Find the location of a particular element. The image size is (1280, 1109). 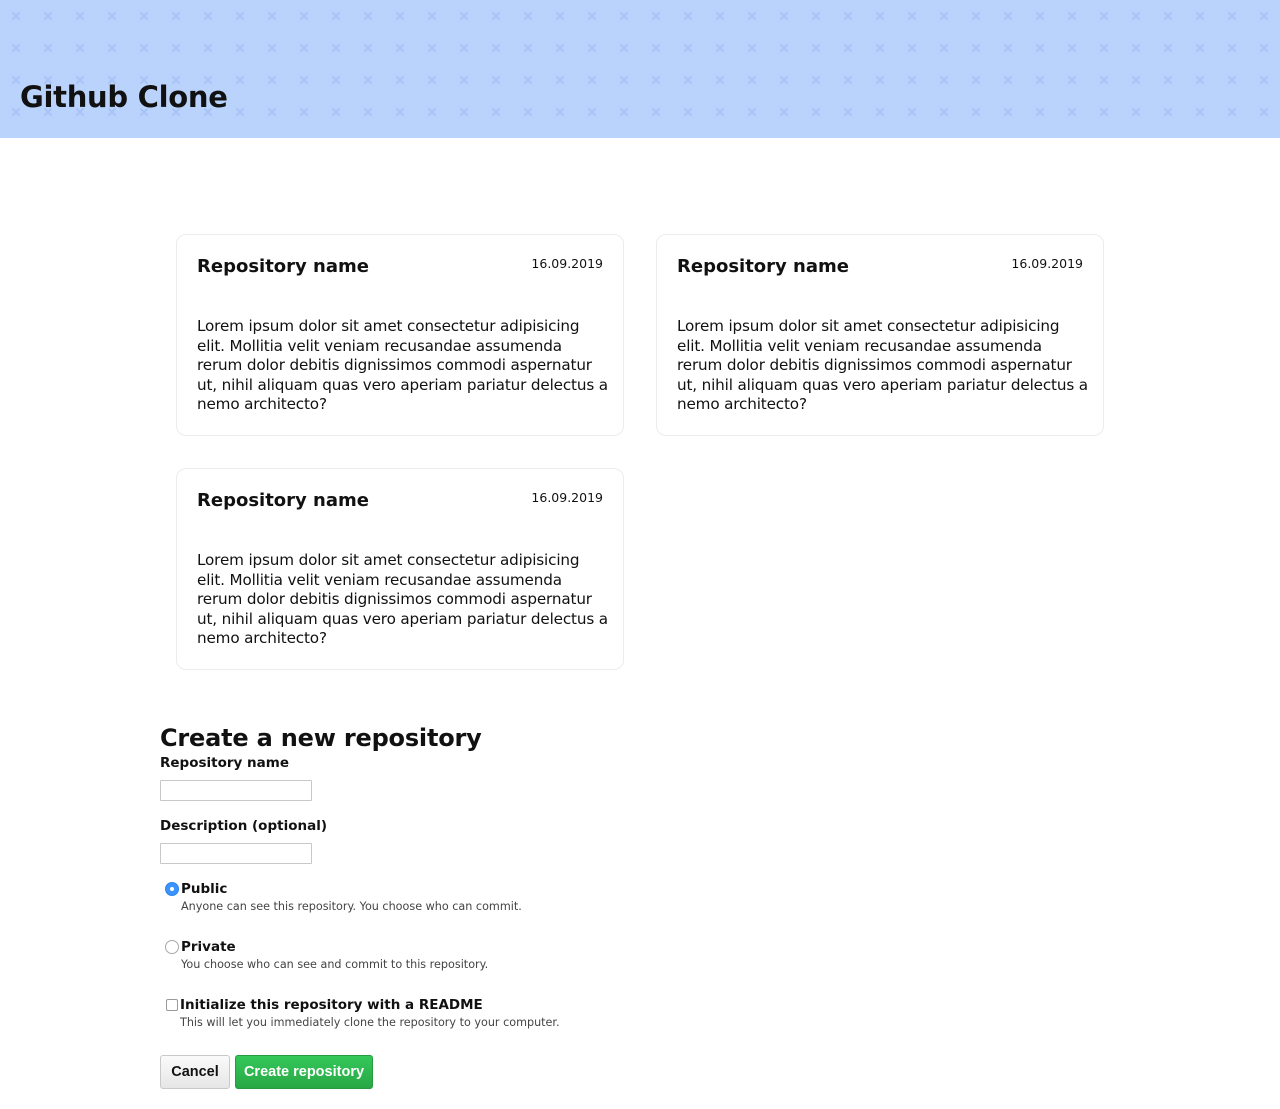

private-radio is located at coordinates (172, 947).